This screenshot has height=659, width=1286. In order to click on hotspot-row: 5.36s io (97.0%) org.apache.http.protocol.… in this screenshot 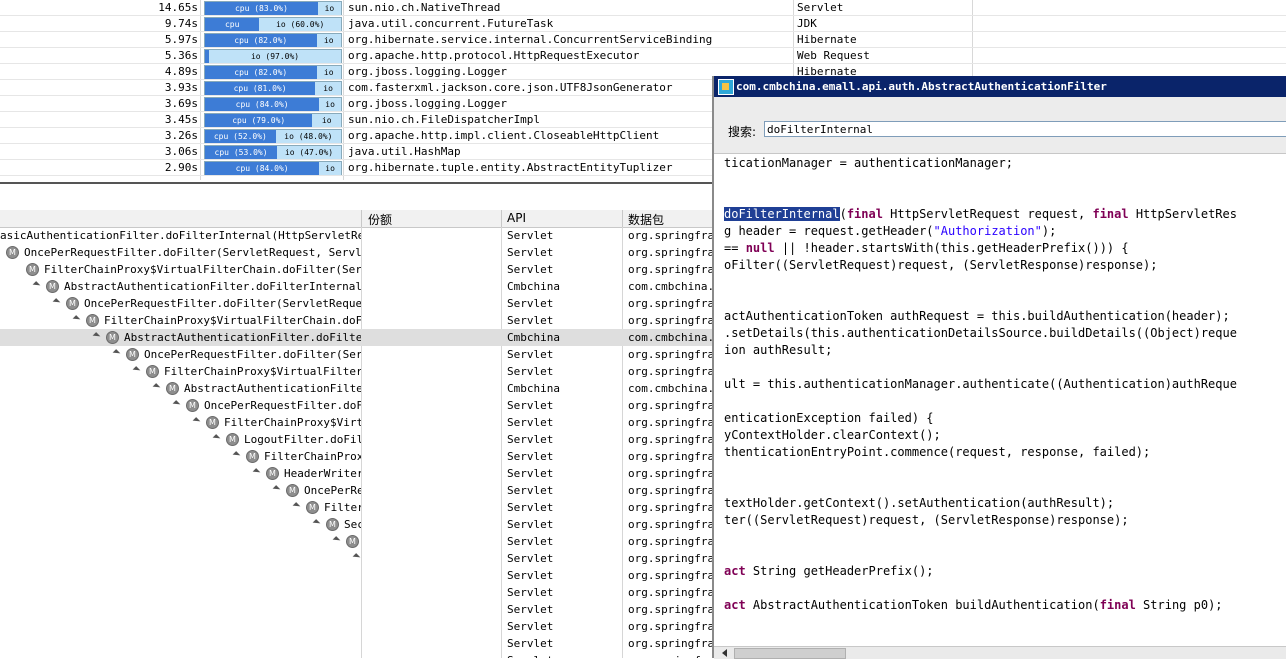, I will do `click(643, 56)`.